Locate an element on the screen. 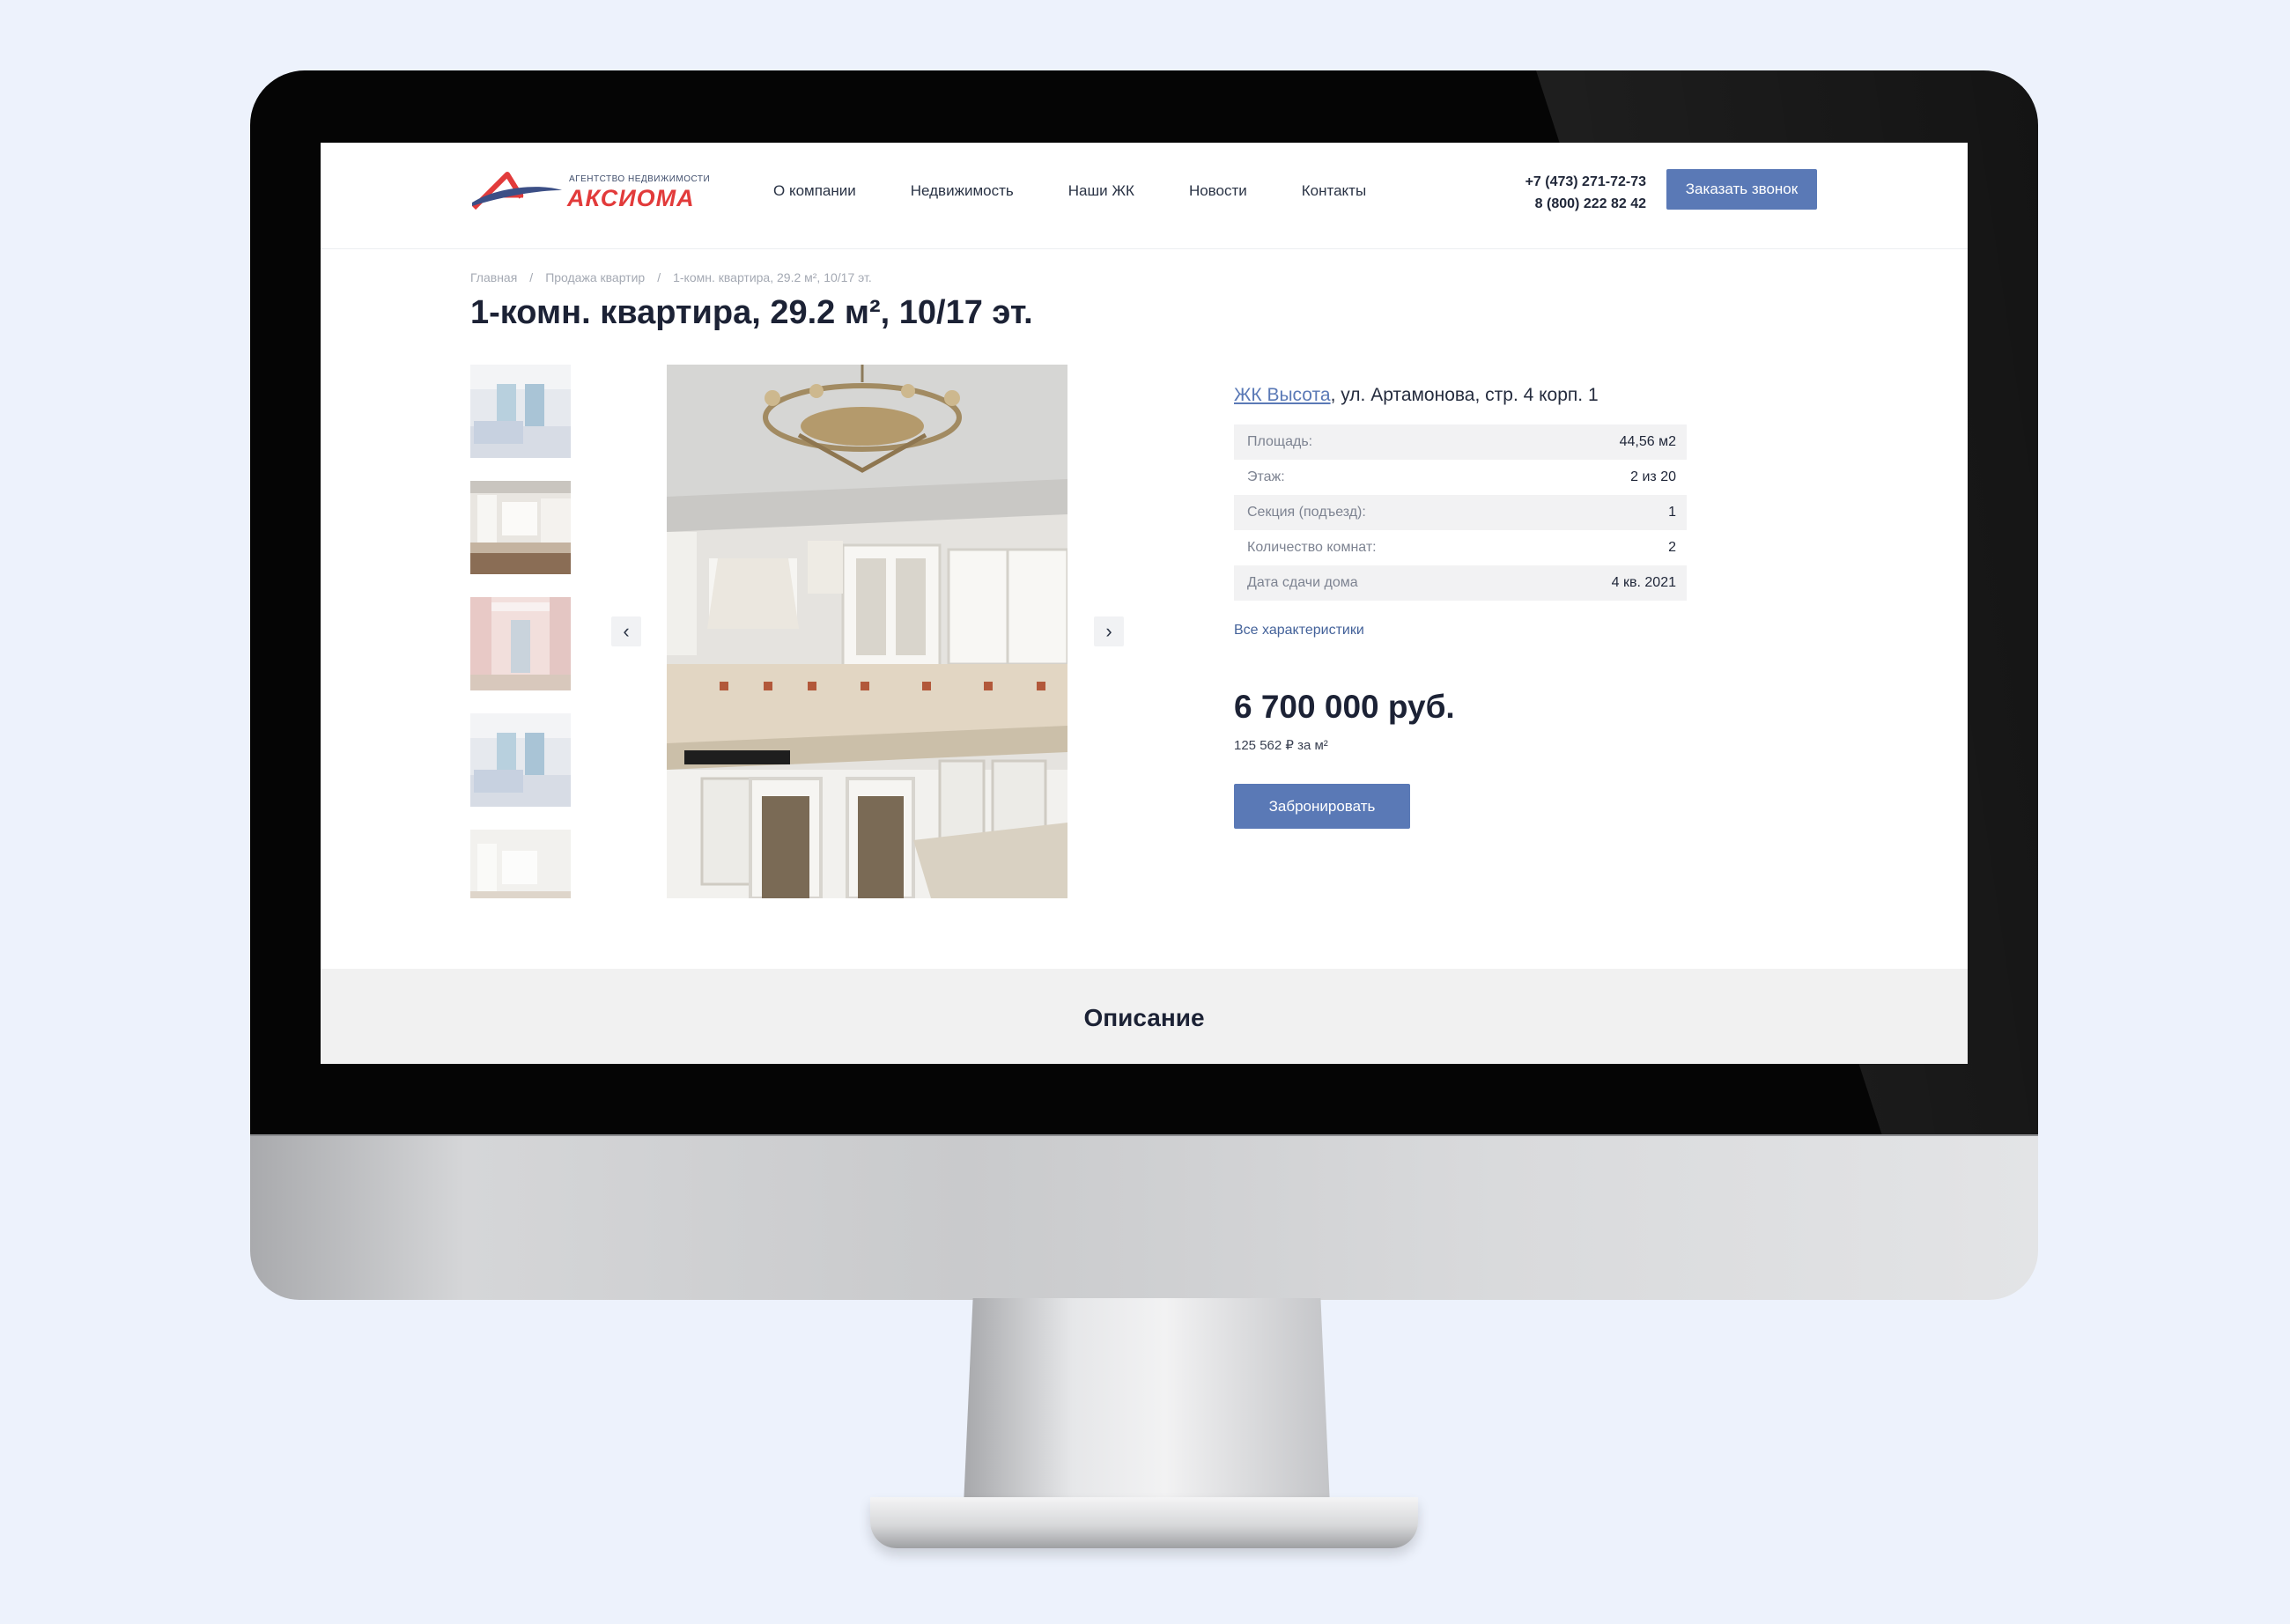 The width and height of the screenshot is (2290, 1624). spec-value: 2 is located at coordinates (1672, 547).